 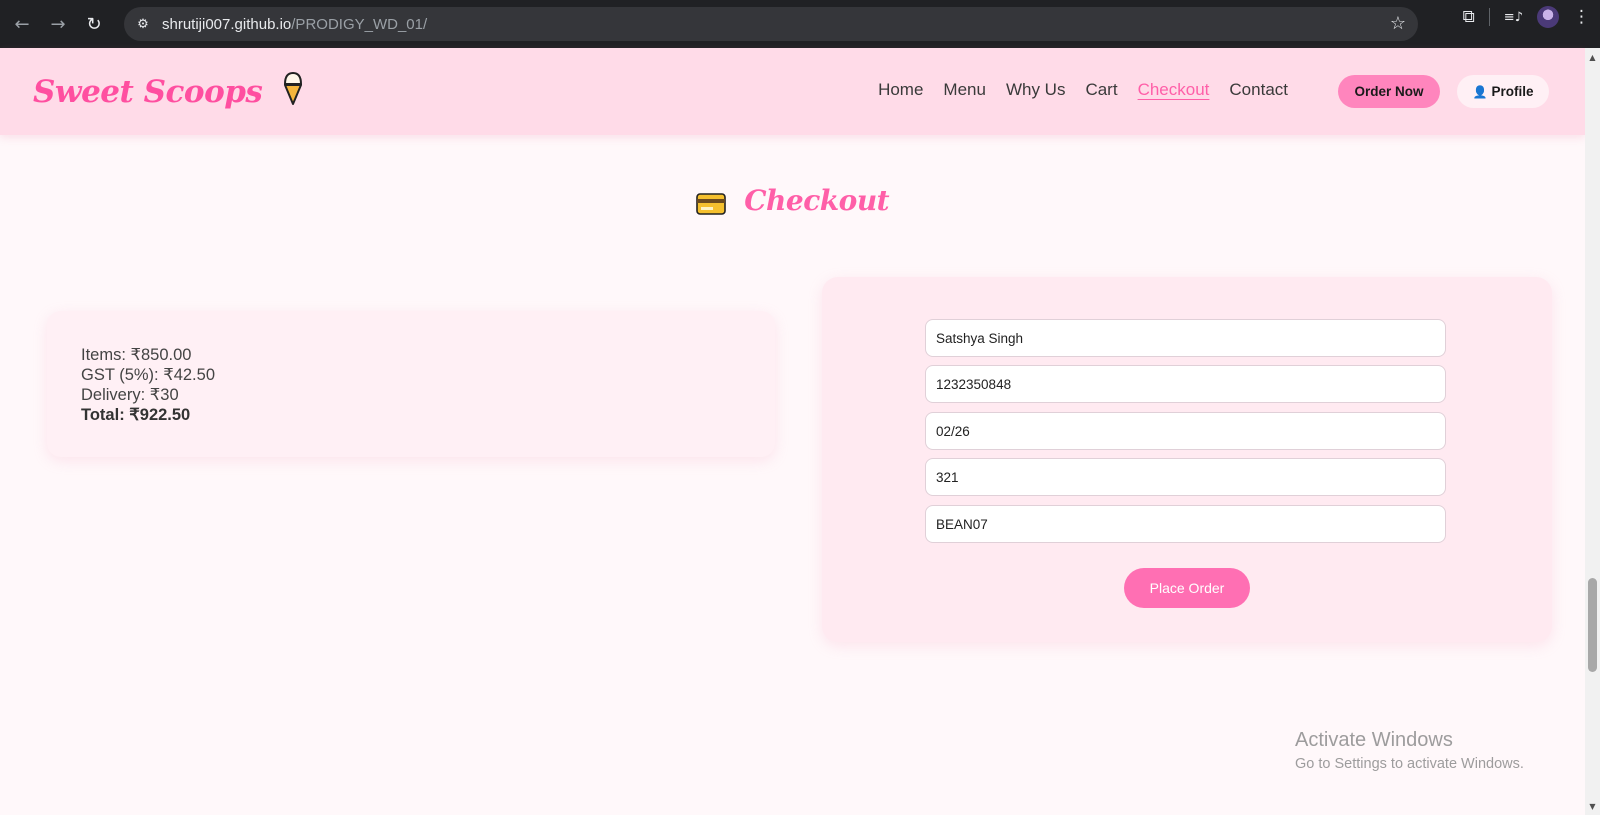 I want to click on expiry-field, so click(x=1185, y=431).